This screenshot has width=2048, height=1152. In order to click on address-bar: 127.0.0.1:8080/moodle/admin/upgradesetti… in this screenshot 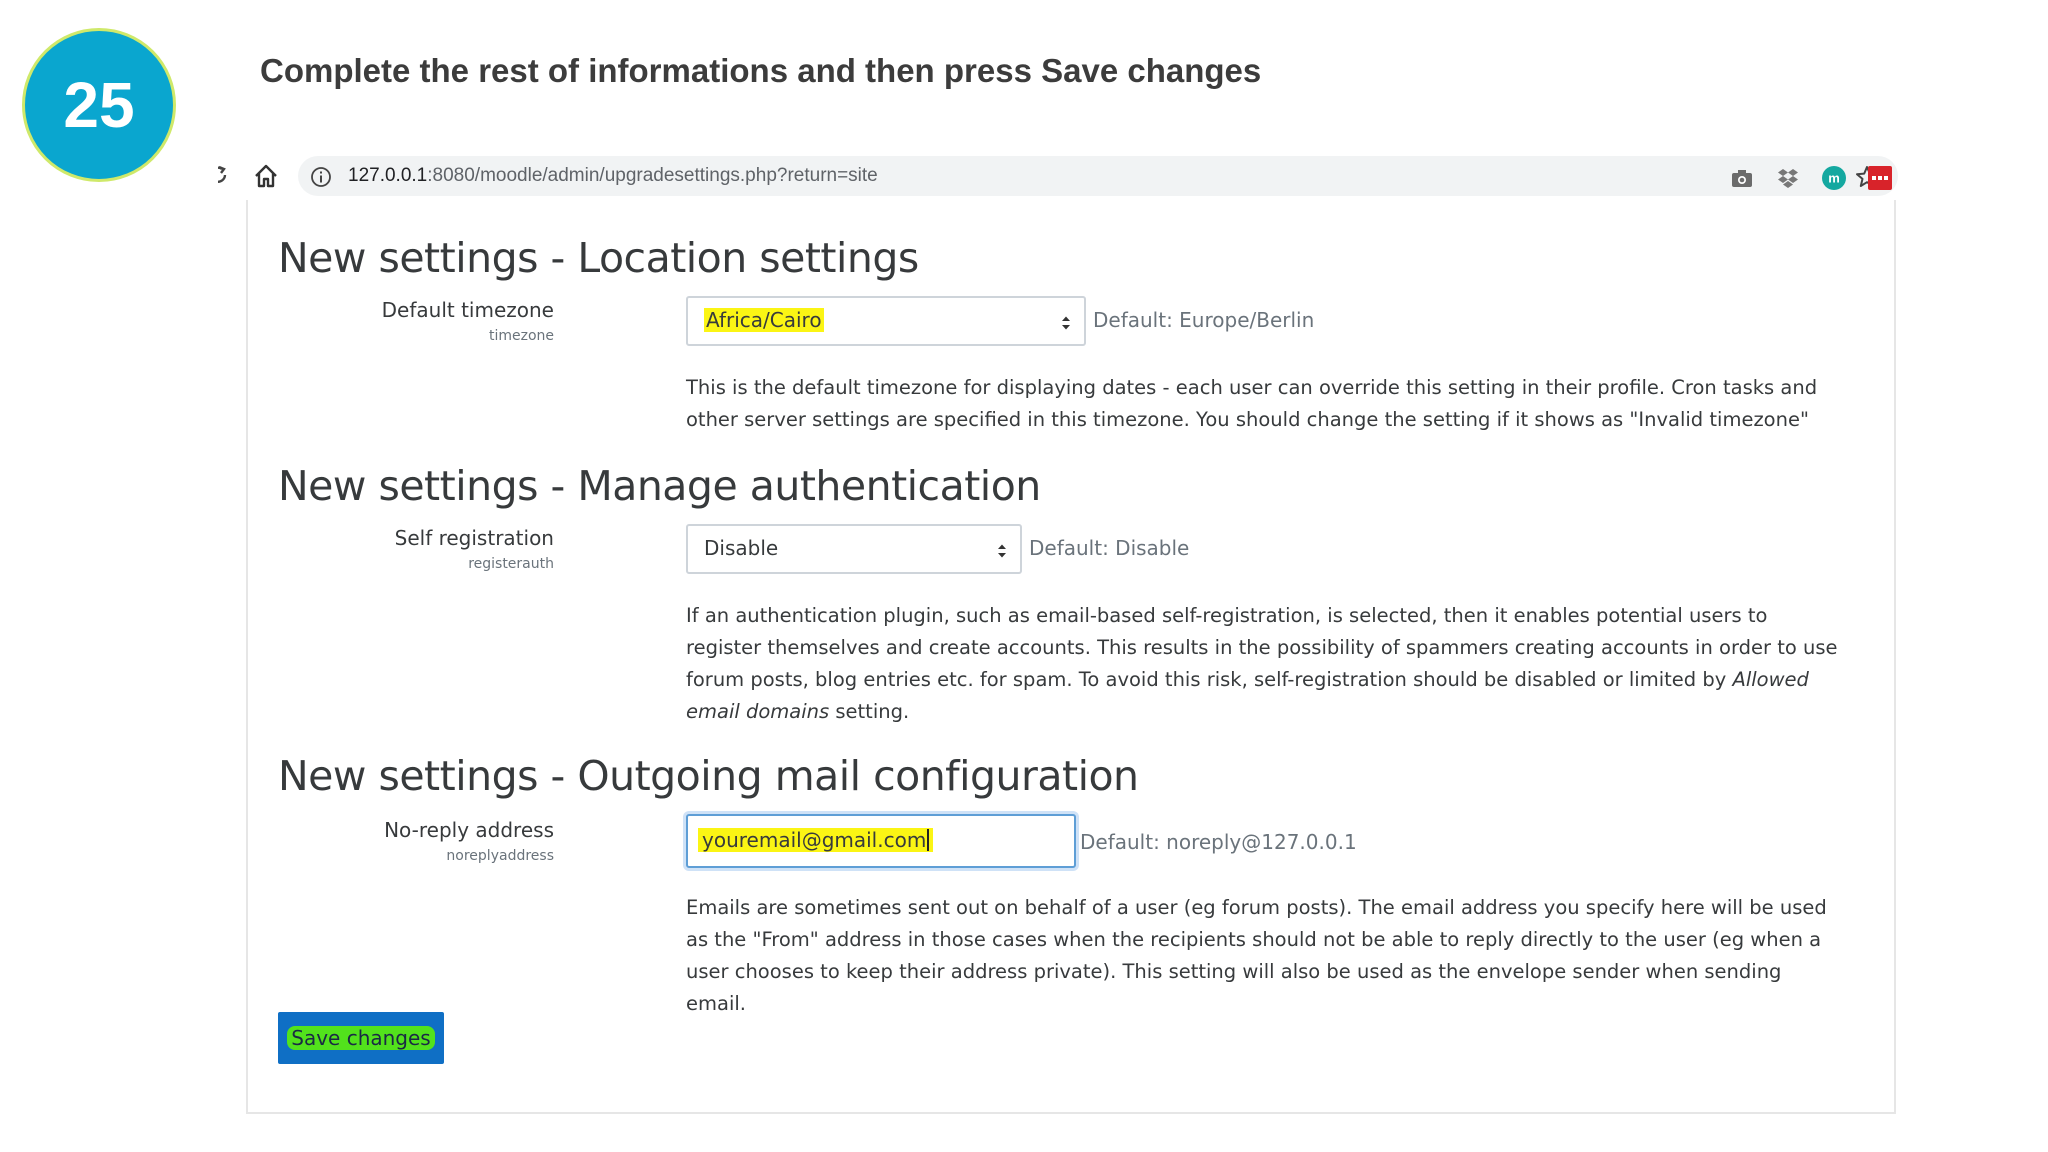, I will do `click(1098, 176)`.